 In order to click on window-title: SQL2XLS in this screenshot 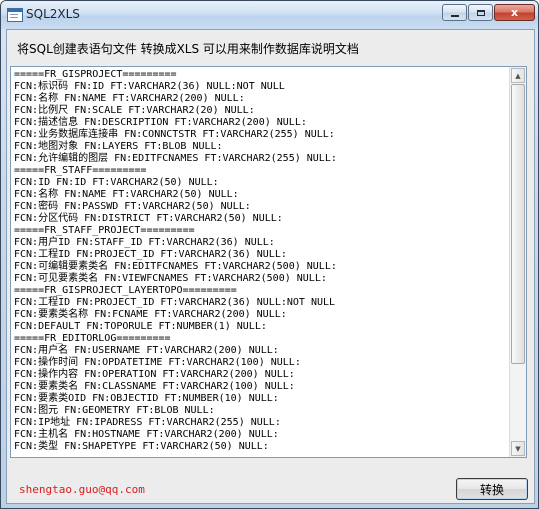, I will do `click(53, 14)`.